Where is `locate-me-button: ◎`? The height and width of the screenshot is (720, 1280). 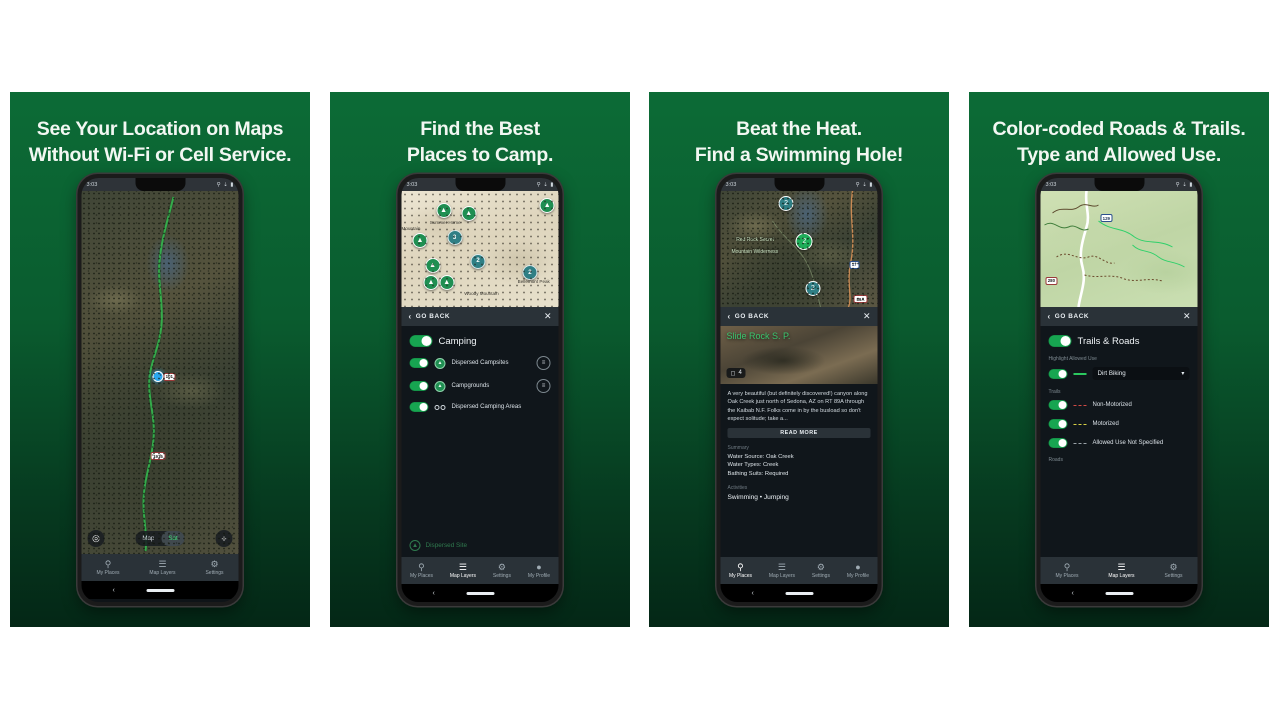 locate-me-button: ◎ is located at coordinates (96, 538).